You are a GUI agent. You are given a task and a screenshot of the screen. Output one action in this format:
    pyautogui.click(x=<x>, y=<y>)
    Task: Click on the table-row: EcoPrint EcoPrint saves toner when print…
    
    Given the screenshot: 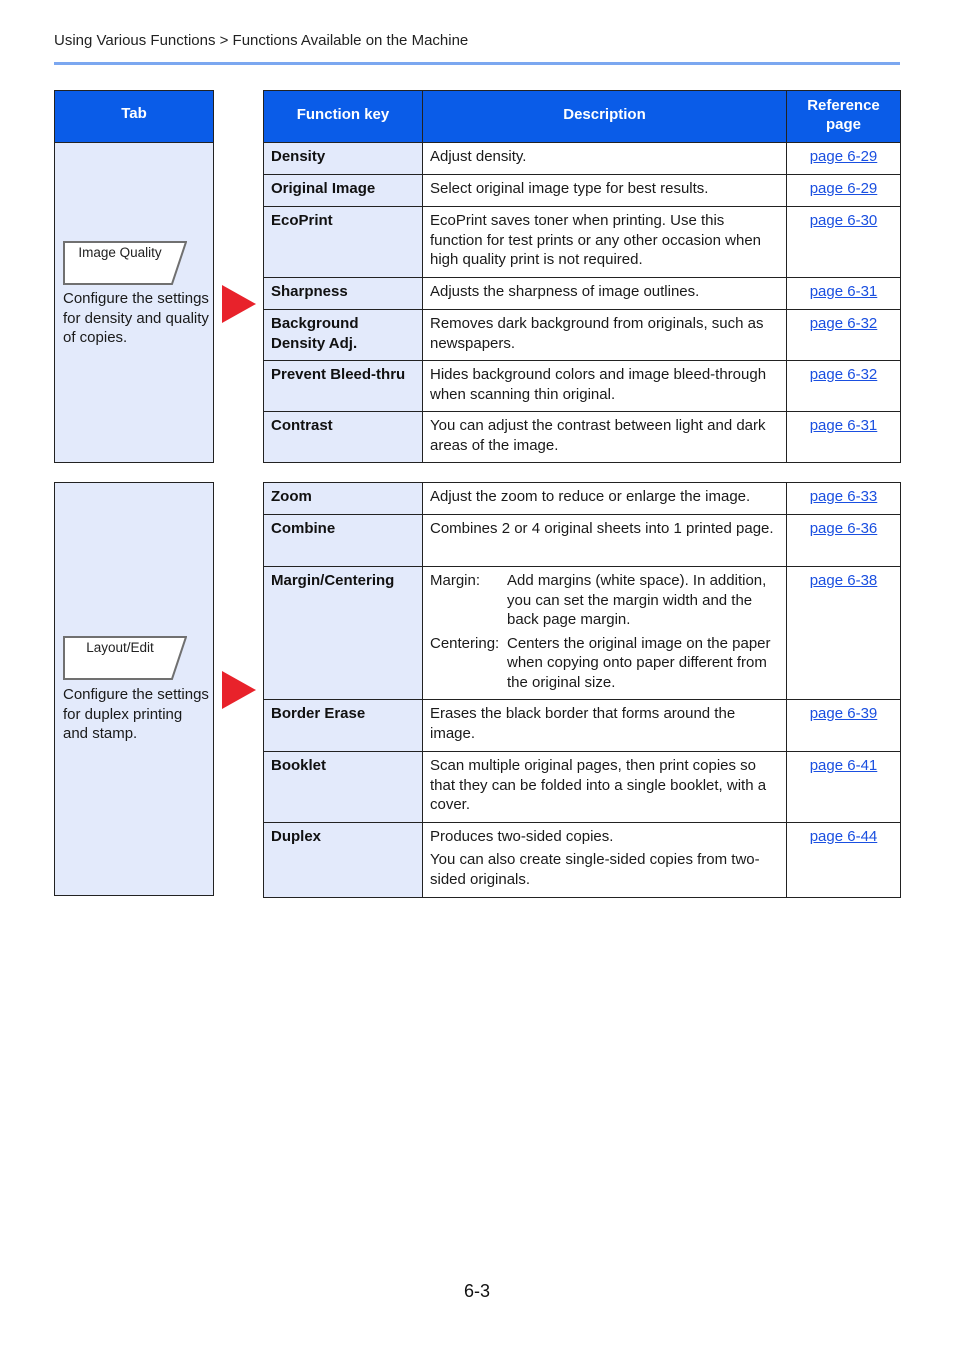 What is the action you would take?
    pyautogui.click(x=582, y=242)
    